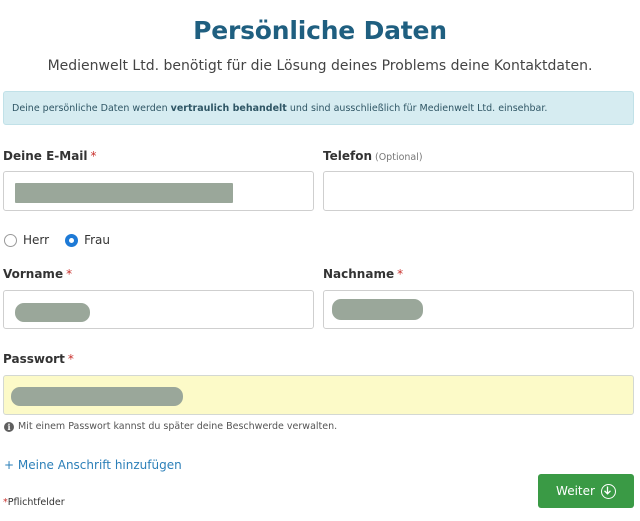 The image size is (640, 521). I want to click on email-label: Deine E-Mail *, so click(50, 156).